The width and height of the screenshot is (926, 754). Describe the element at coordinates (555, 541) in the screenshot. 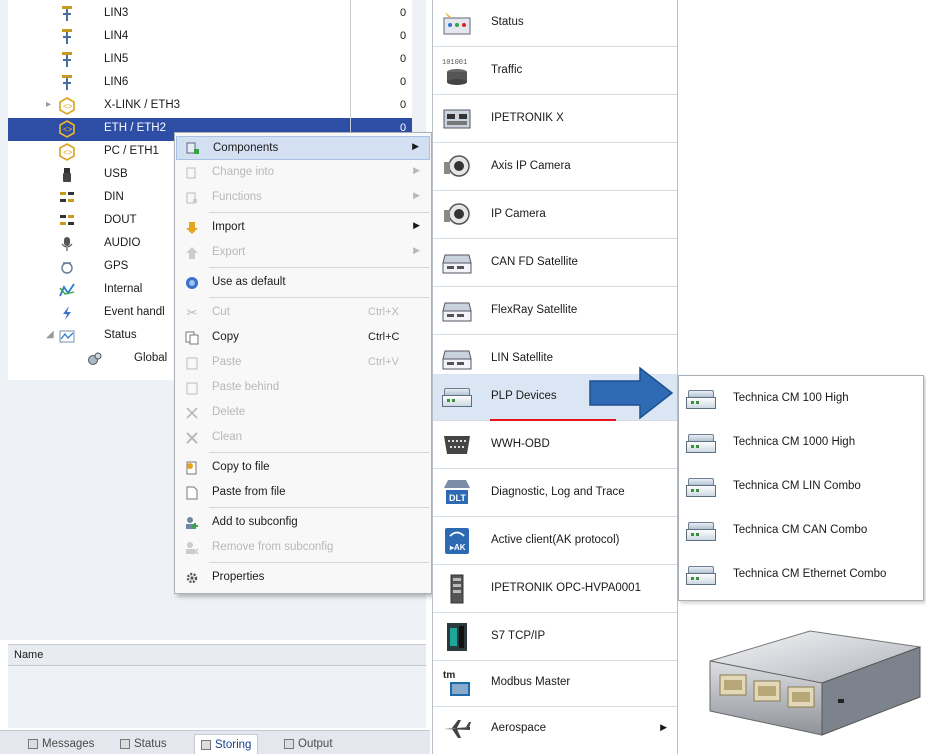

I see `component-item-active-client: ▸AK Active client(AK protocol)` at that location.